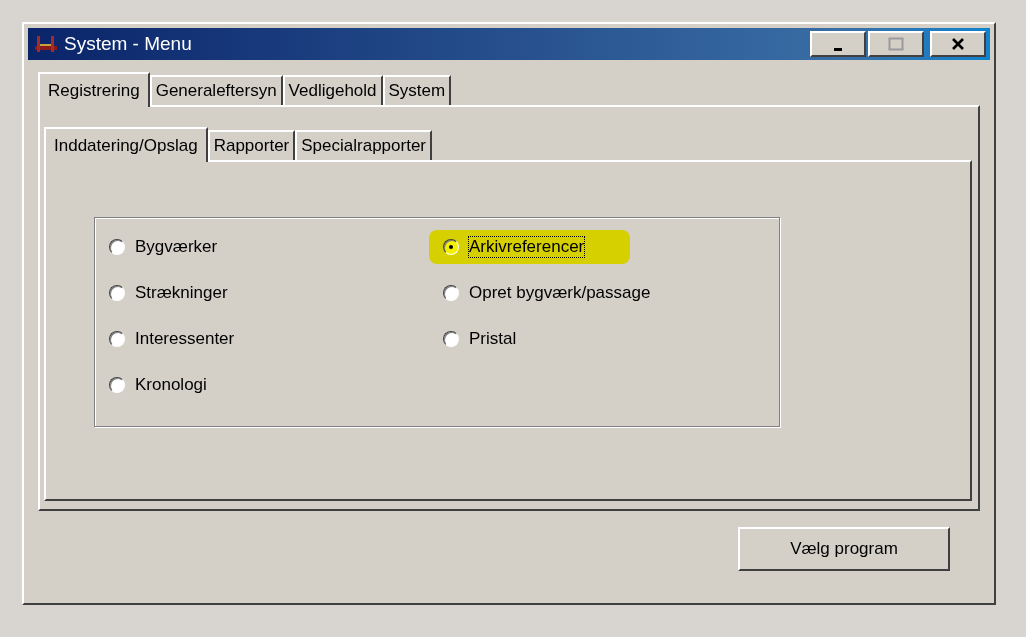  I want to click on tab: Specialrapporter, so click(363, 145).